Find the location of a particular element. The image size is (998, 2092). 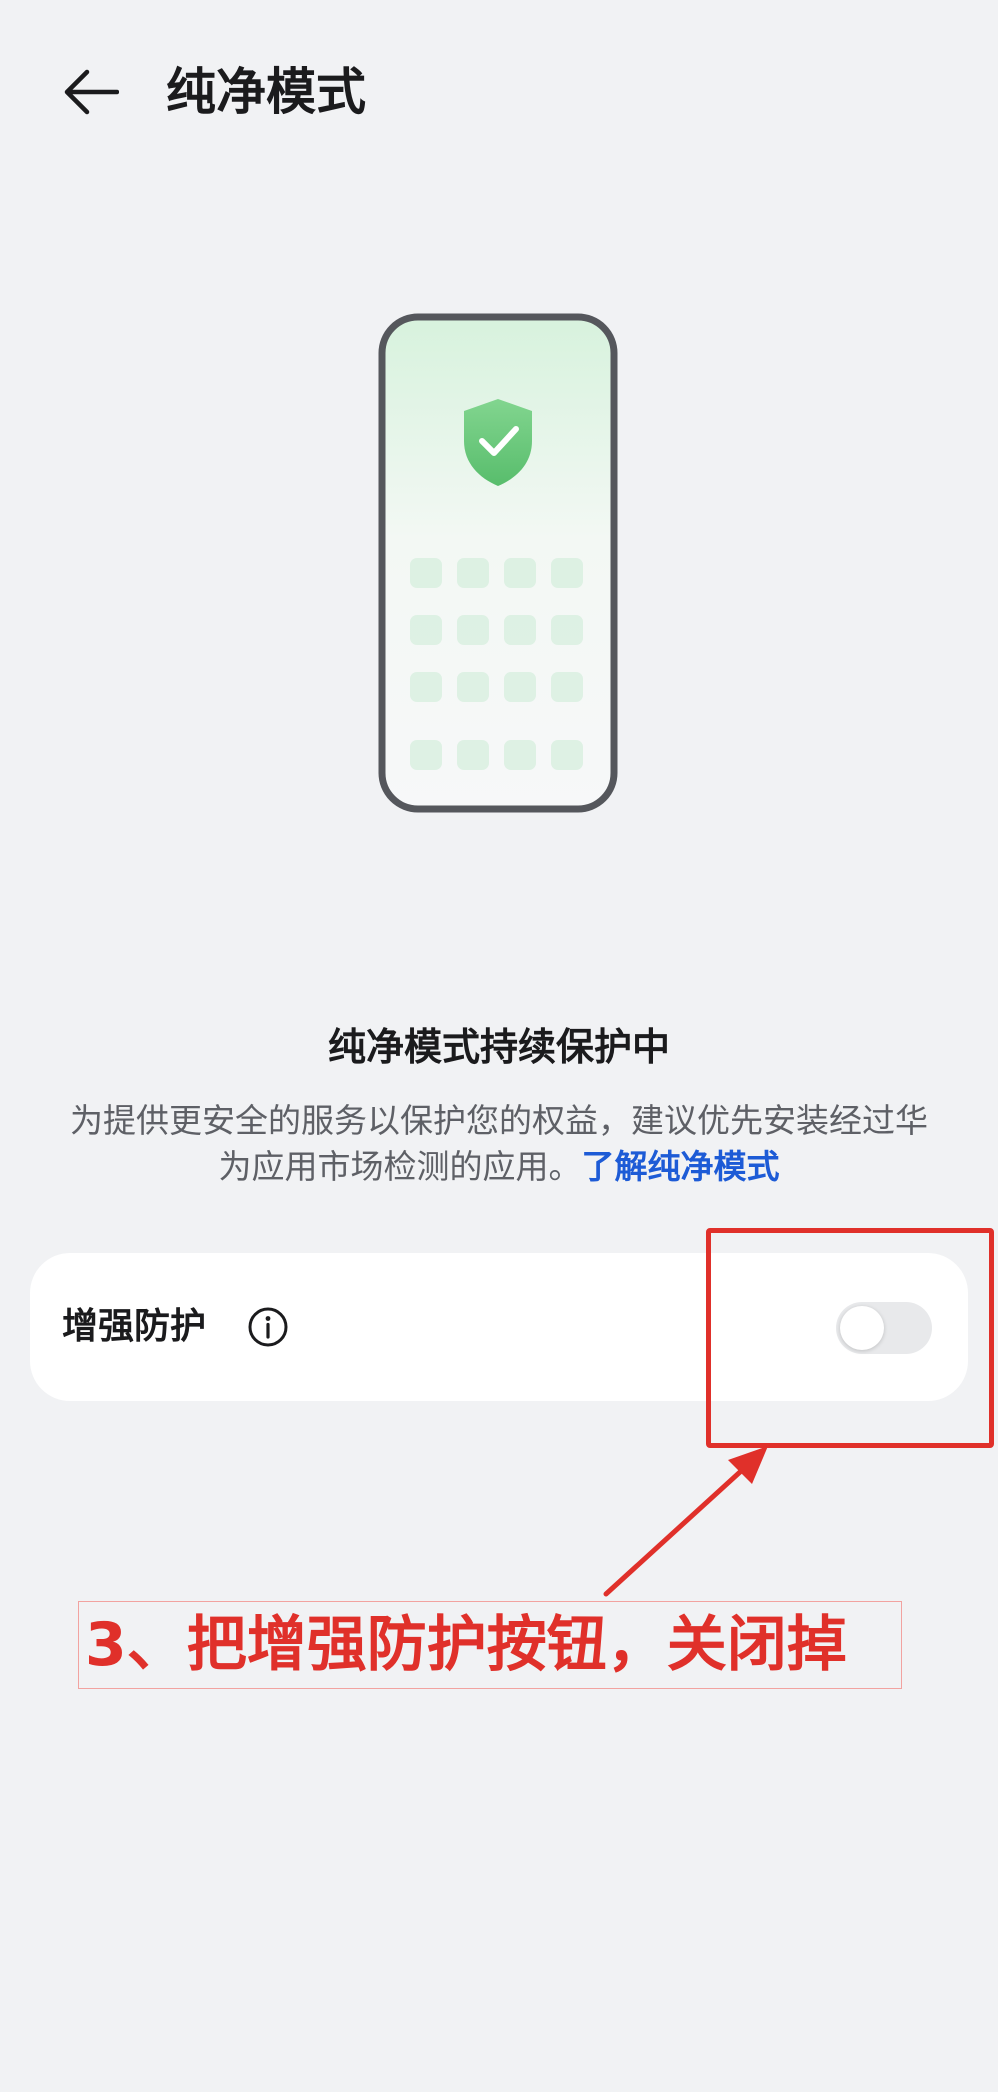

page-title: 纯净模式 is located at coordinates (266, 92).